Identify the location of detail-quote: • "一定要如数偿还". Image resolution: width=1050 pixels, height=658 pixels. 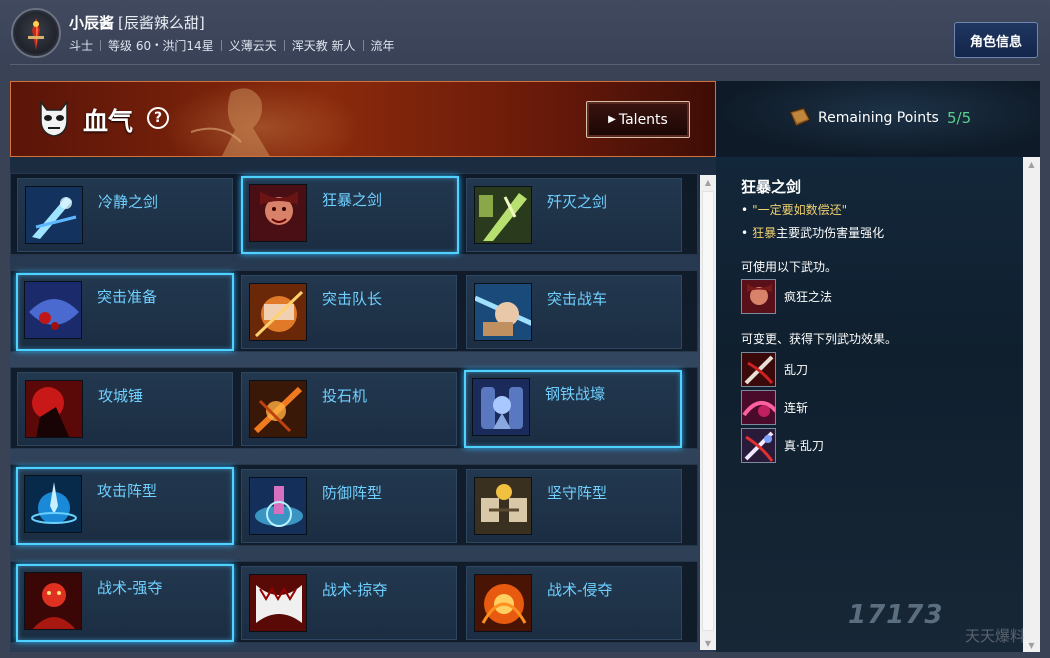
(794, 209).